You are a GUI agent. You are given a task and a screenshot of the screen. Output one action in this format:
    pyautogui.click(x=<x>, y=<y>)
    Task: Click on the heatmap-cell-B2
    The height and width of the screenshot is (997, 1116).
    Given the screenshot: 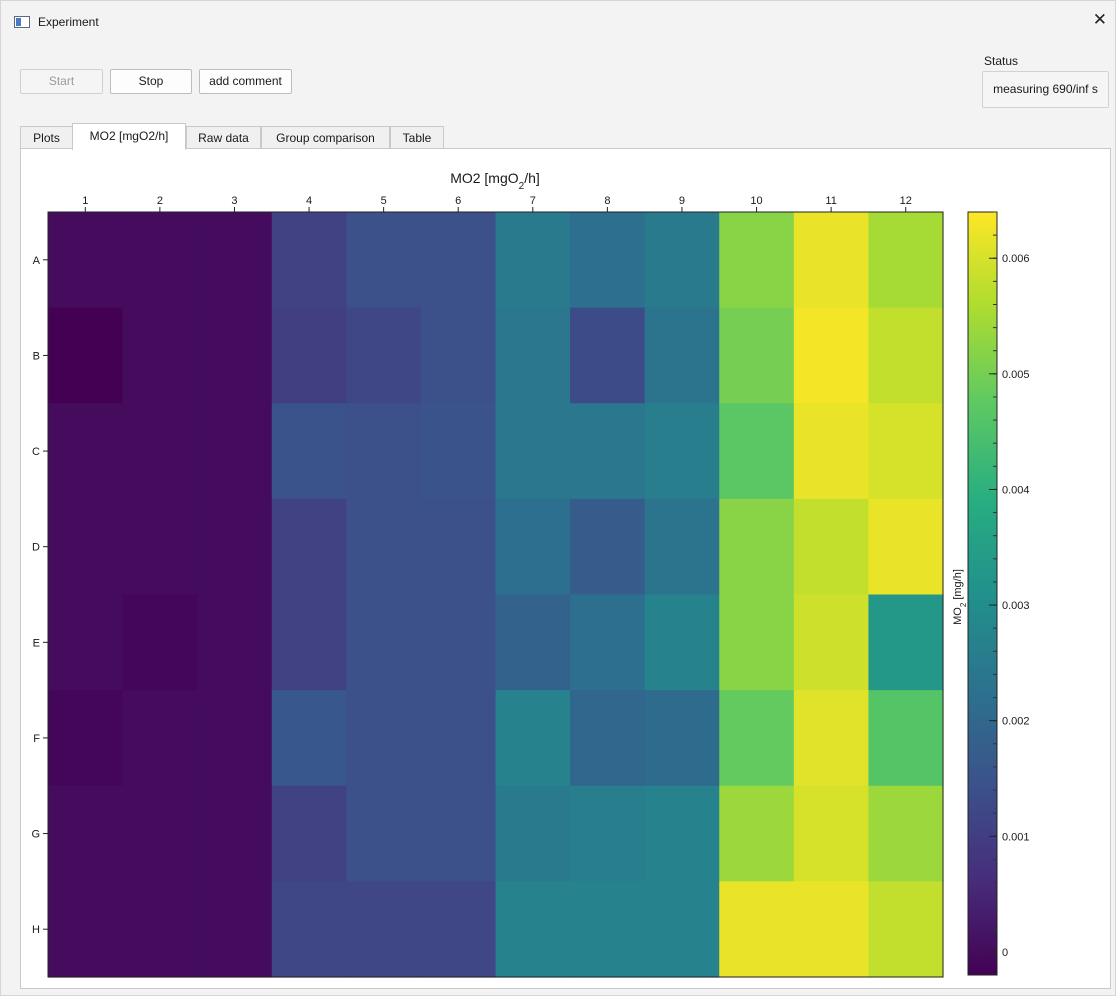 What is the action you would take?
    pyautogui.click(x=160, y=355)
    